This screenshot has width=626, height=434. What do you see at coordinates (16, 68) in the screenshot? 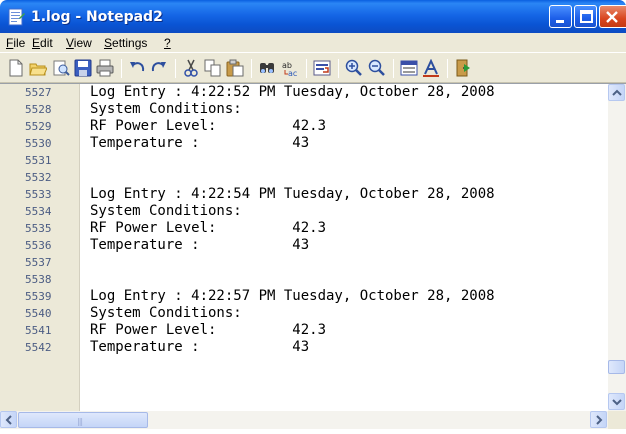
I see `new-file-icon` at bounding box center [16, 68].